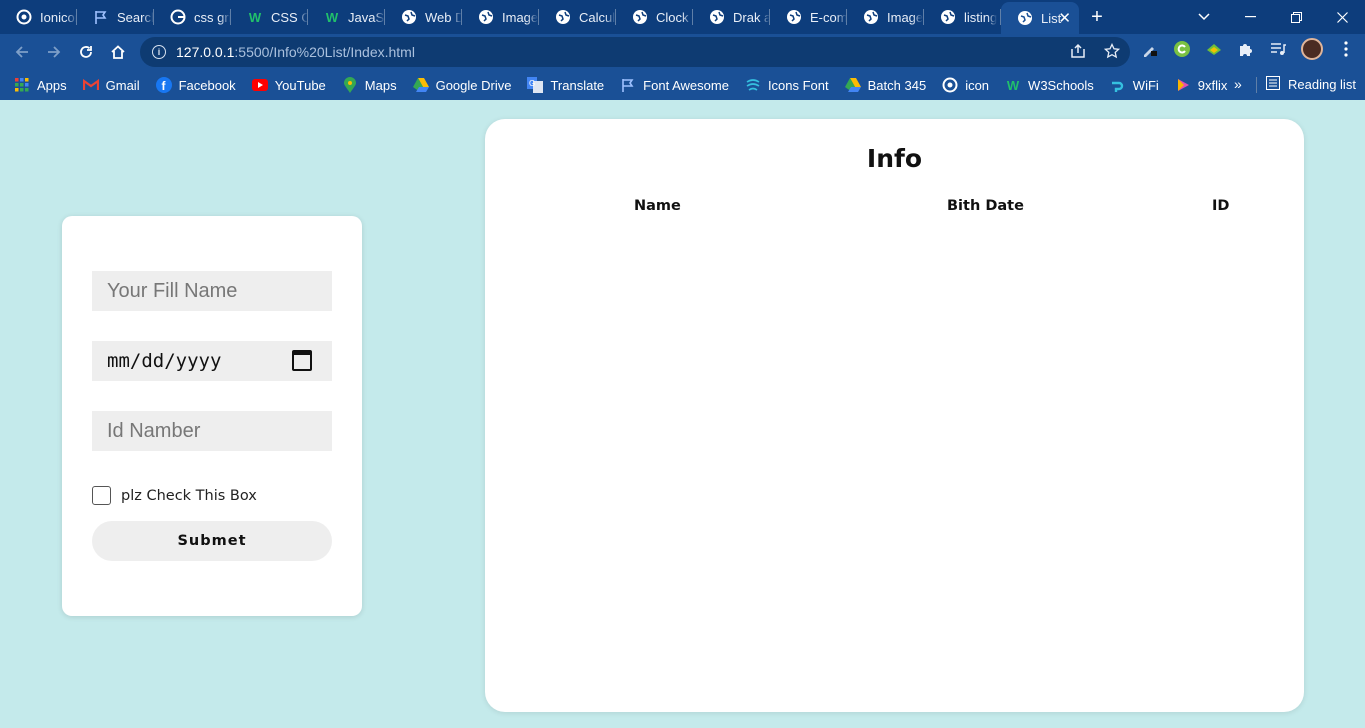 The image size is (1365, 728). Describe the element at coordinates (1296, 17) in the screenshot. I see `restore-button` at that location.